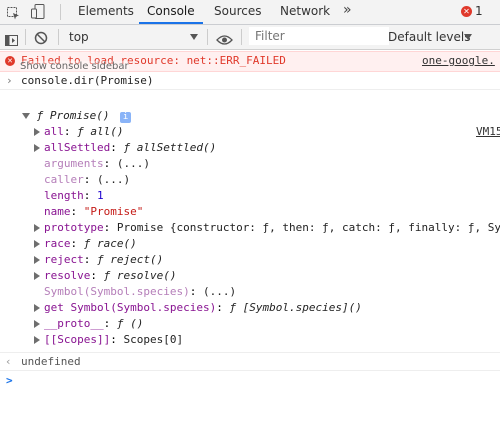 This screenshot has height=423, width=500. I want to click on console-prompt: >, so click(250, 381).